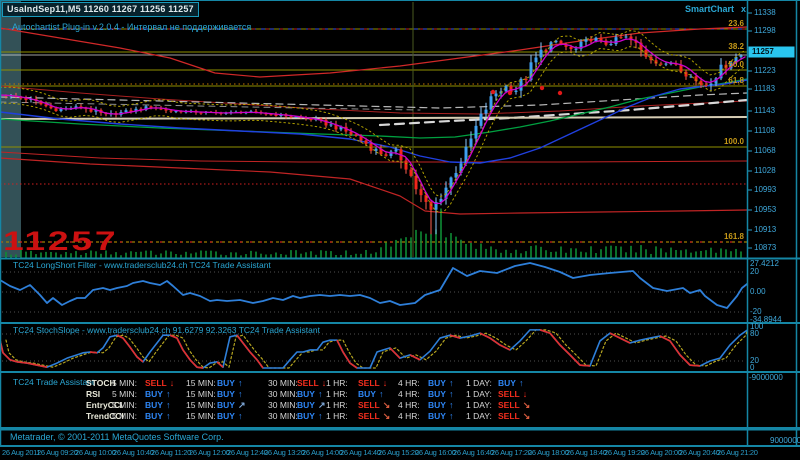 This screenshot has height=460, width=800. I want to click on ta-row-name-rsi: RSI, so click(93, 394).